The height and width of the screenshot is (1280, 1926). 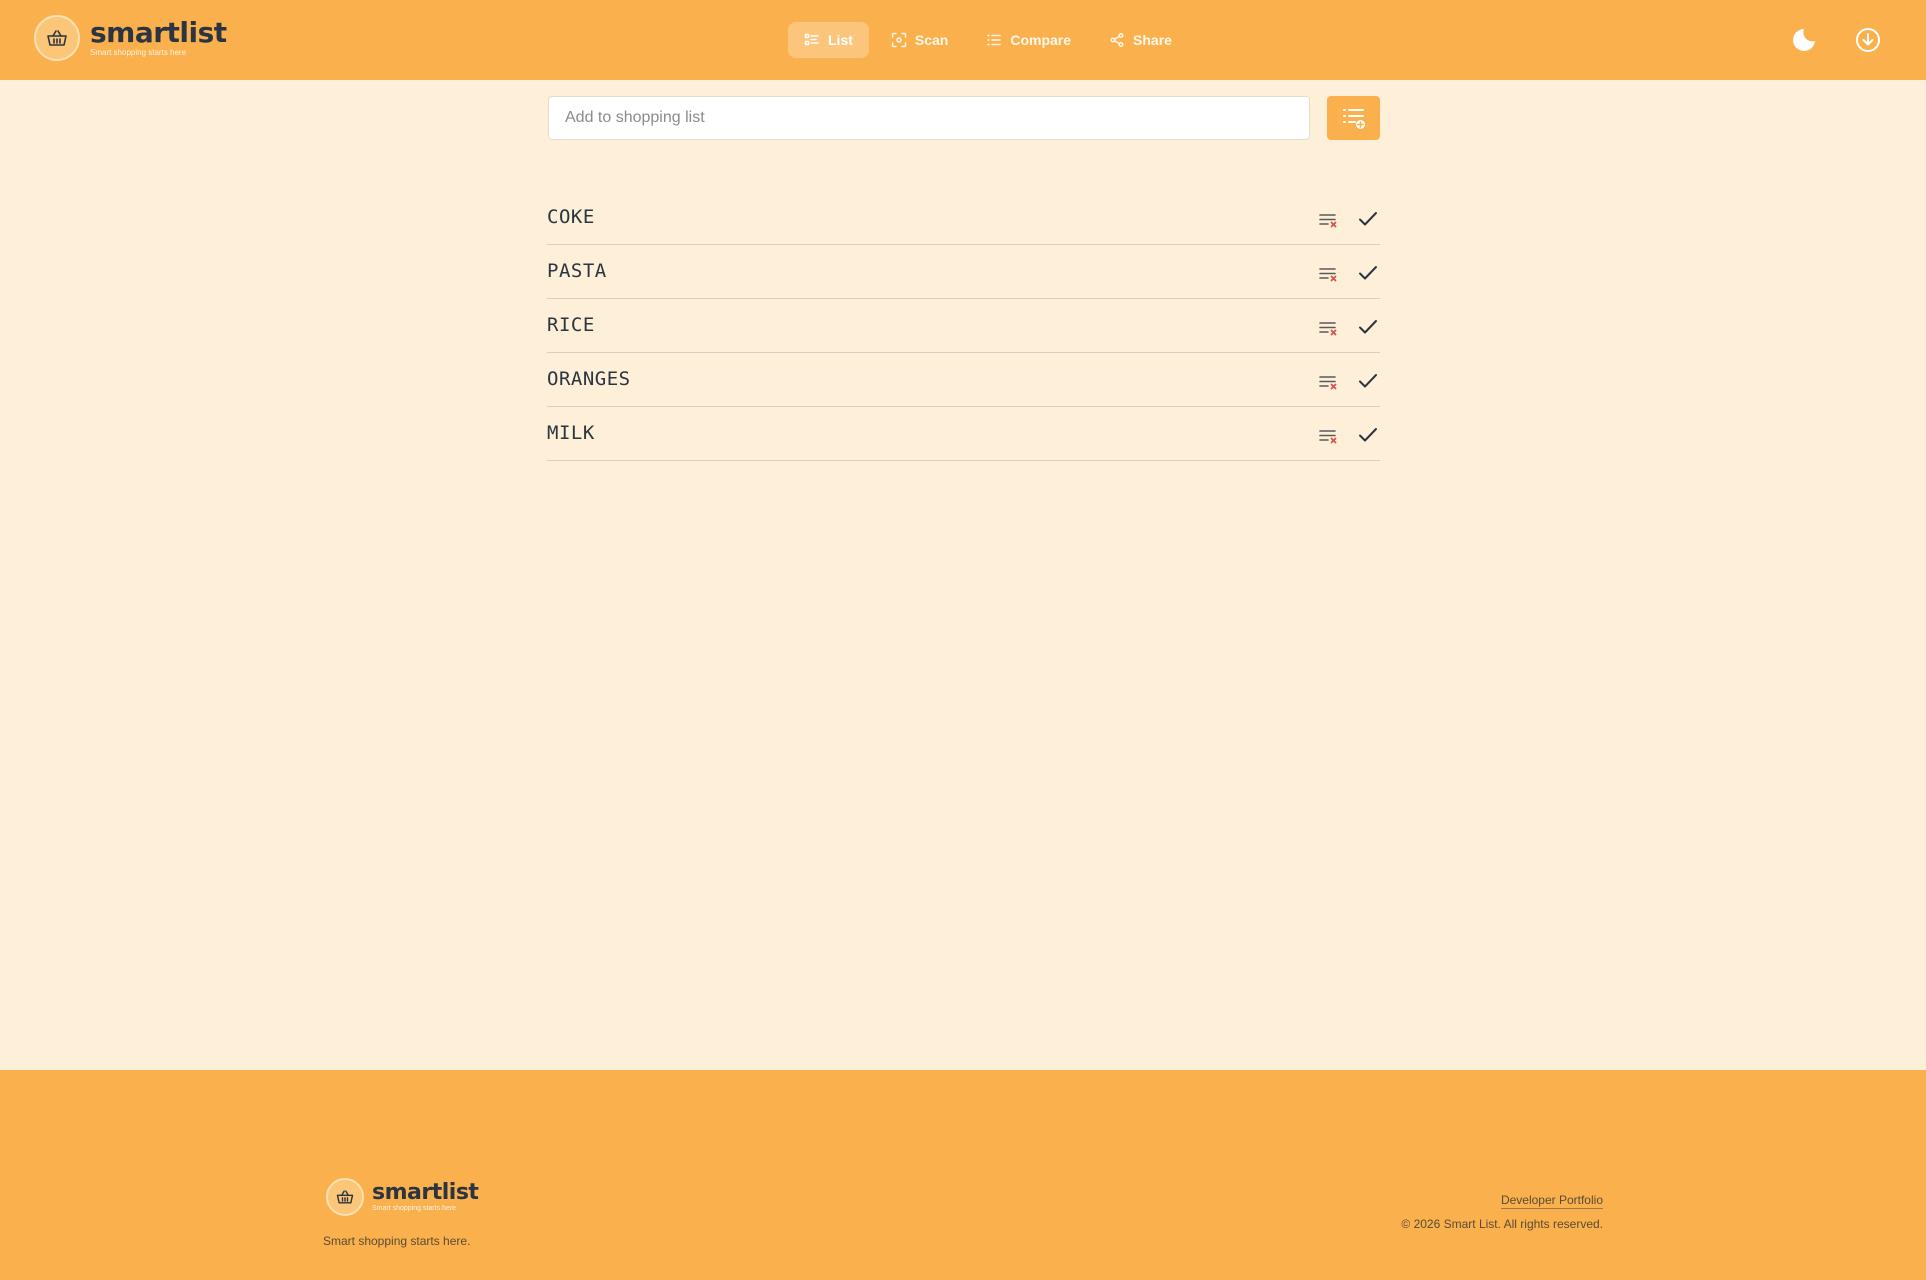 I want to click on main-nav: List Scan Compare Share, so click(x=988, y=40).